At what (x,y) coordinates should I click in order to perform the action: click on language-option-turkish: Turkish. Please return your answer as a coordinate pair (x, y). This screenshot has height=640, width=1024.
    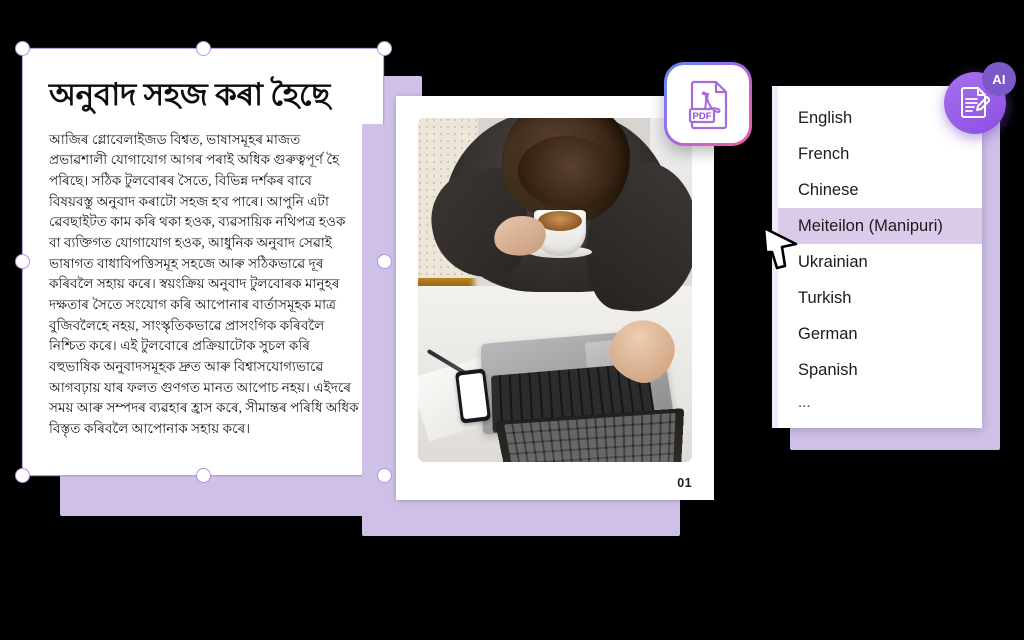
    Looking at the image, I should click on (880, 298).